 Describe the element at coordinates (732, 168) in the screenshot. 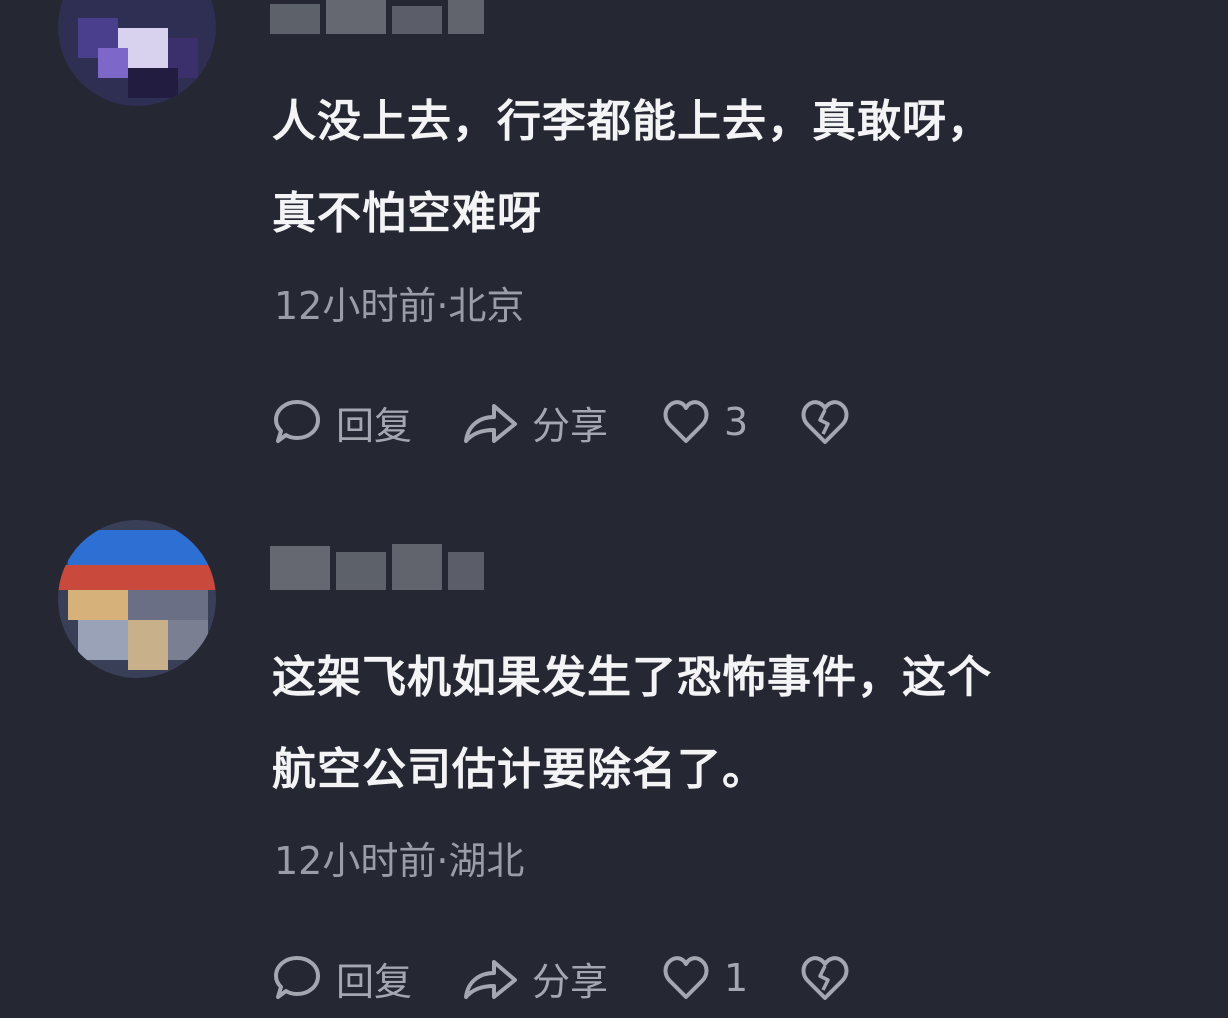

I see `comment-text: 人没上去，行李都能上去，真敢呀， 真不怕空难呀` at that location.